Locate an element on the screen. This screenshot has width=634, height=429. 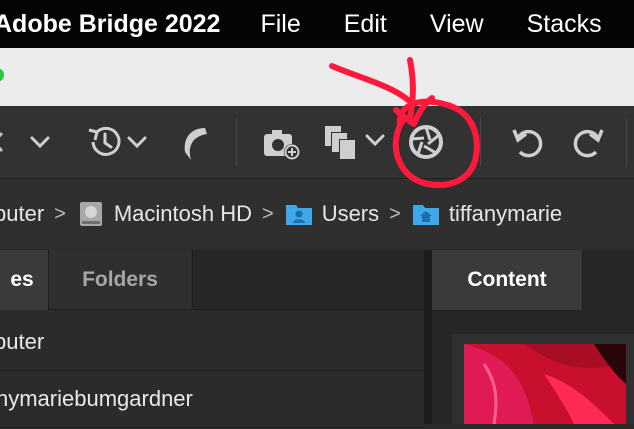
red-annotation-overlay is located at coordinates (404, 122).